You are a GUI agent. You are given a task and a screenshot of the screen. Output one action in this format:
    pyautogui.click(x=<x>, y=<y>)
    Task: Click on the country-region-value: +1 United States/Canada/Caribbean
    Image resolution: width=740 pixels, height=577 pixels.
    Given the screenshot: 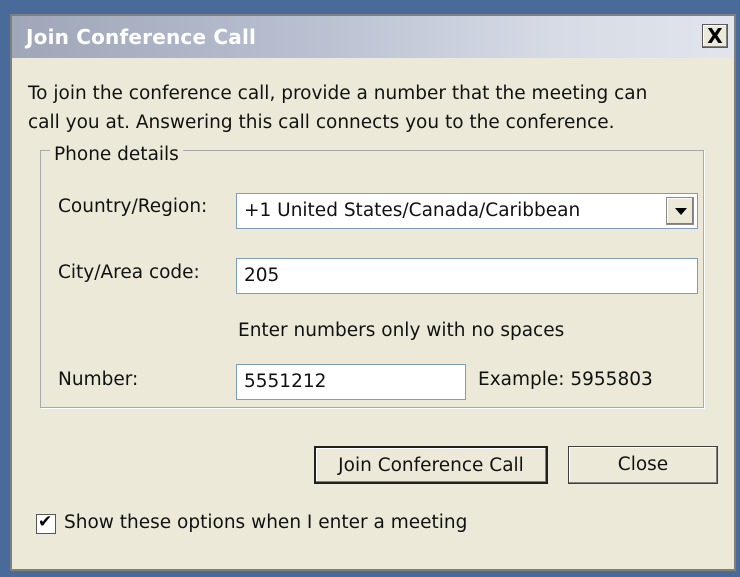 What is the action you would take?
    pyautogui.click(x=412, y=210)
    